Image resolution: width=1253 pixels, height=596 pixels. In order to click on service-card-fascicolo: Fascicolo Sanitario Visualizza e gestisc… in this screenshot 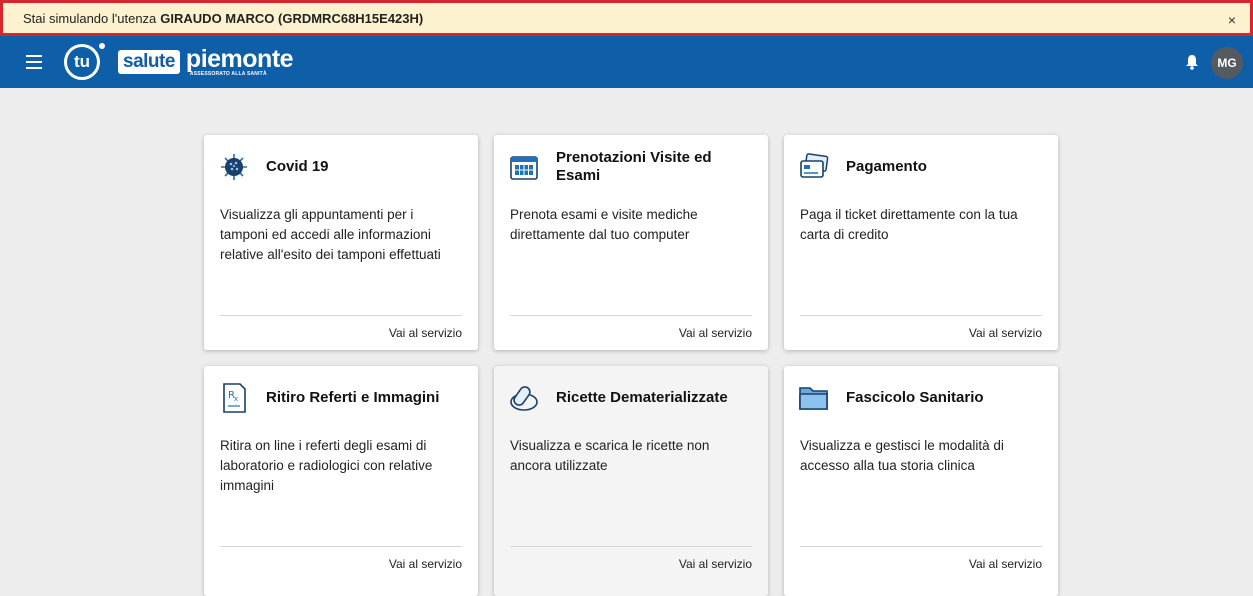, I will do `click(921, 481)`.